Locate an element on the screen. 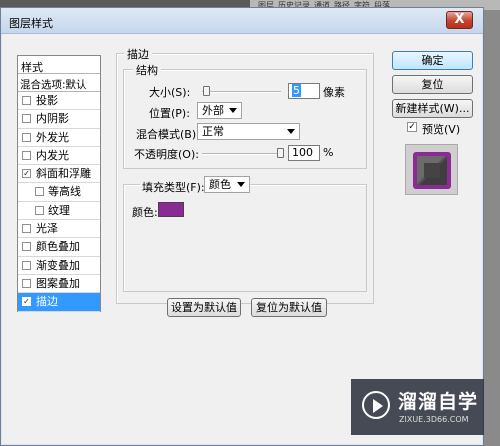  sidebar-item: 内发光 is located at coordinates (59, 156).